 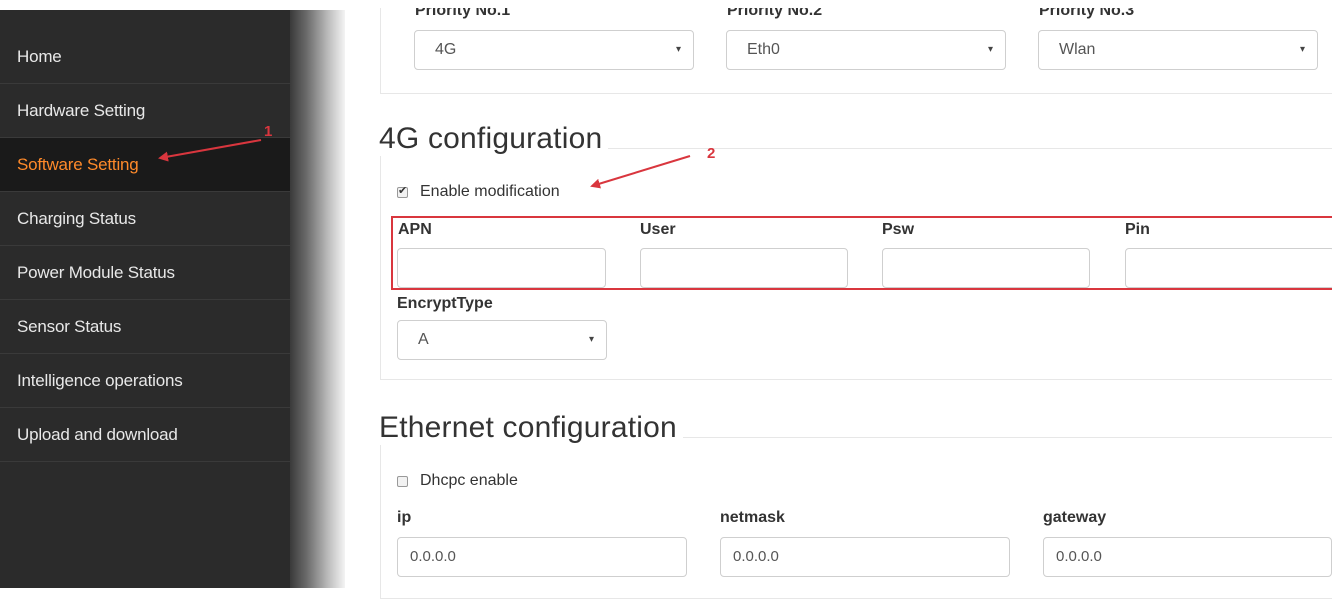 What do you see at coordinates (154, 273) in the screenshot?
I see `sidebar-item-power-module-status: Power Module Status` at bounding box center [154, 273].